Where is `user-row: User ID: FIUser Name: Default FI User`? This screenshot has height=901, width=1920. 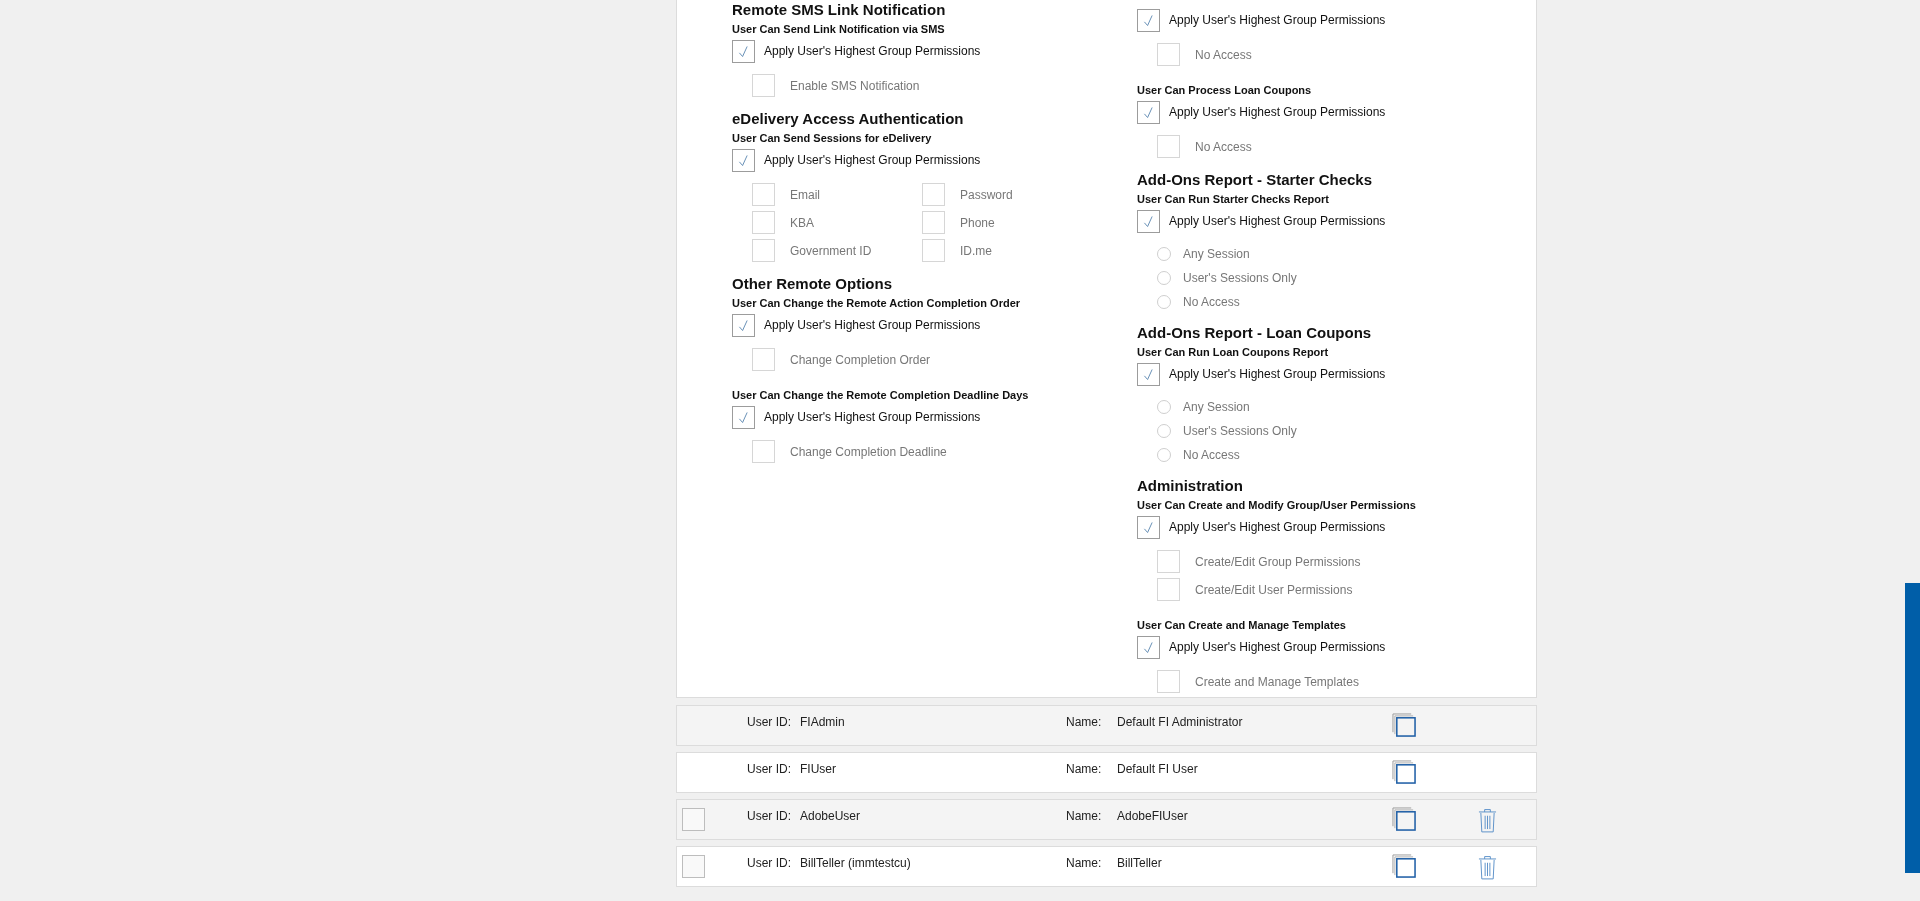
user-row: User ID: FIUser Name: Default FI User is located at coordinates (1106, 772).